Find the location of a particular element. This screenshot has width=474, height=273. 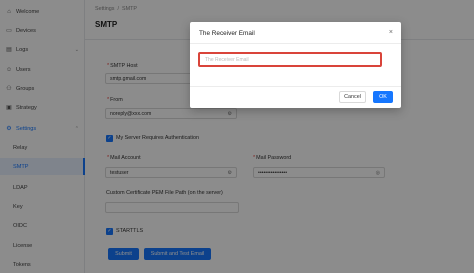

close-icon: × is located at coordinates (391, 32).